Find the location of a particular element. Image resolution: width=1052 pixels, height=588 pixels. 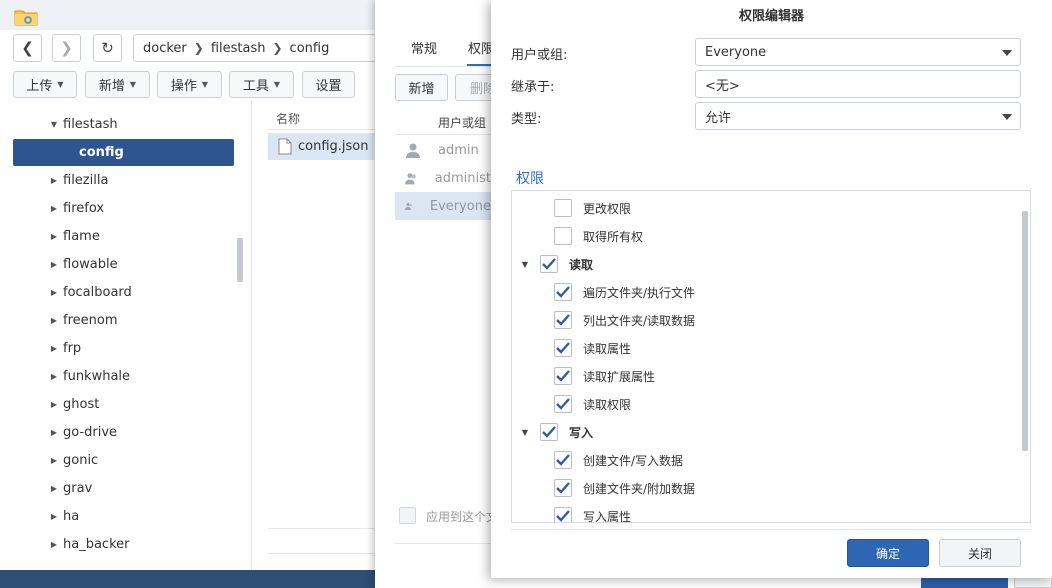

tools-label: 工具 is located at coordinates (255, 86).